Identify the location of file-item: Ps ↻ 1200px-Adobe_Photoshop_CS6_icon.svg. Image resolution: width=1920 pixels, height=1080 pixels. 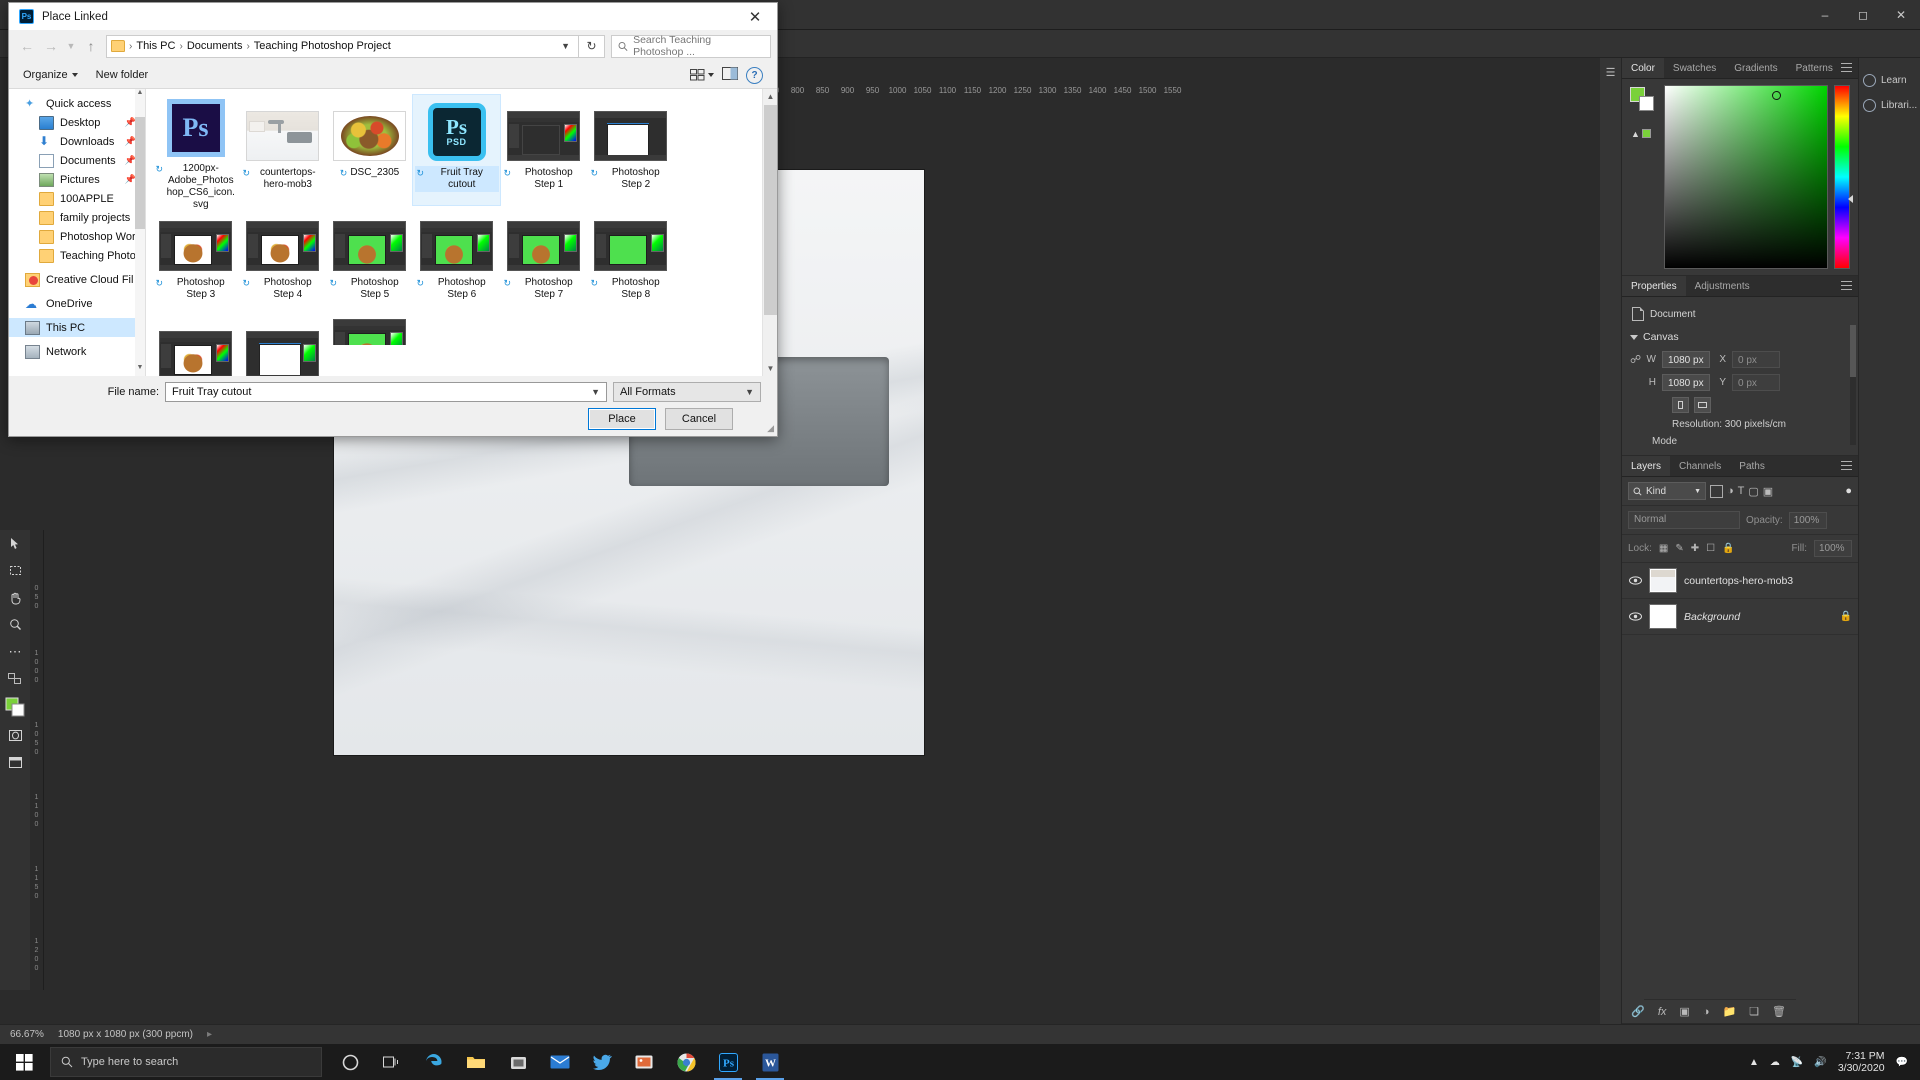
(195, 152).